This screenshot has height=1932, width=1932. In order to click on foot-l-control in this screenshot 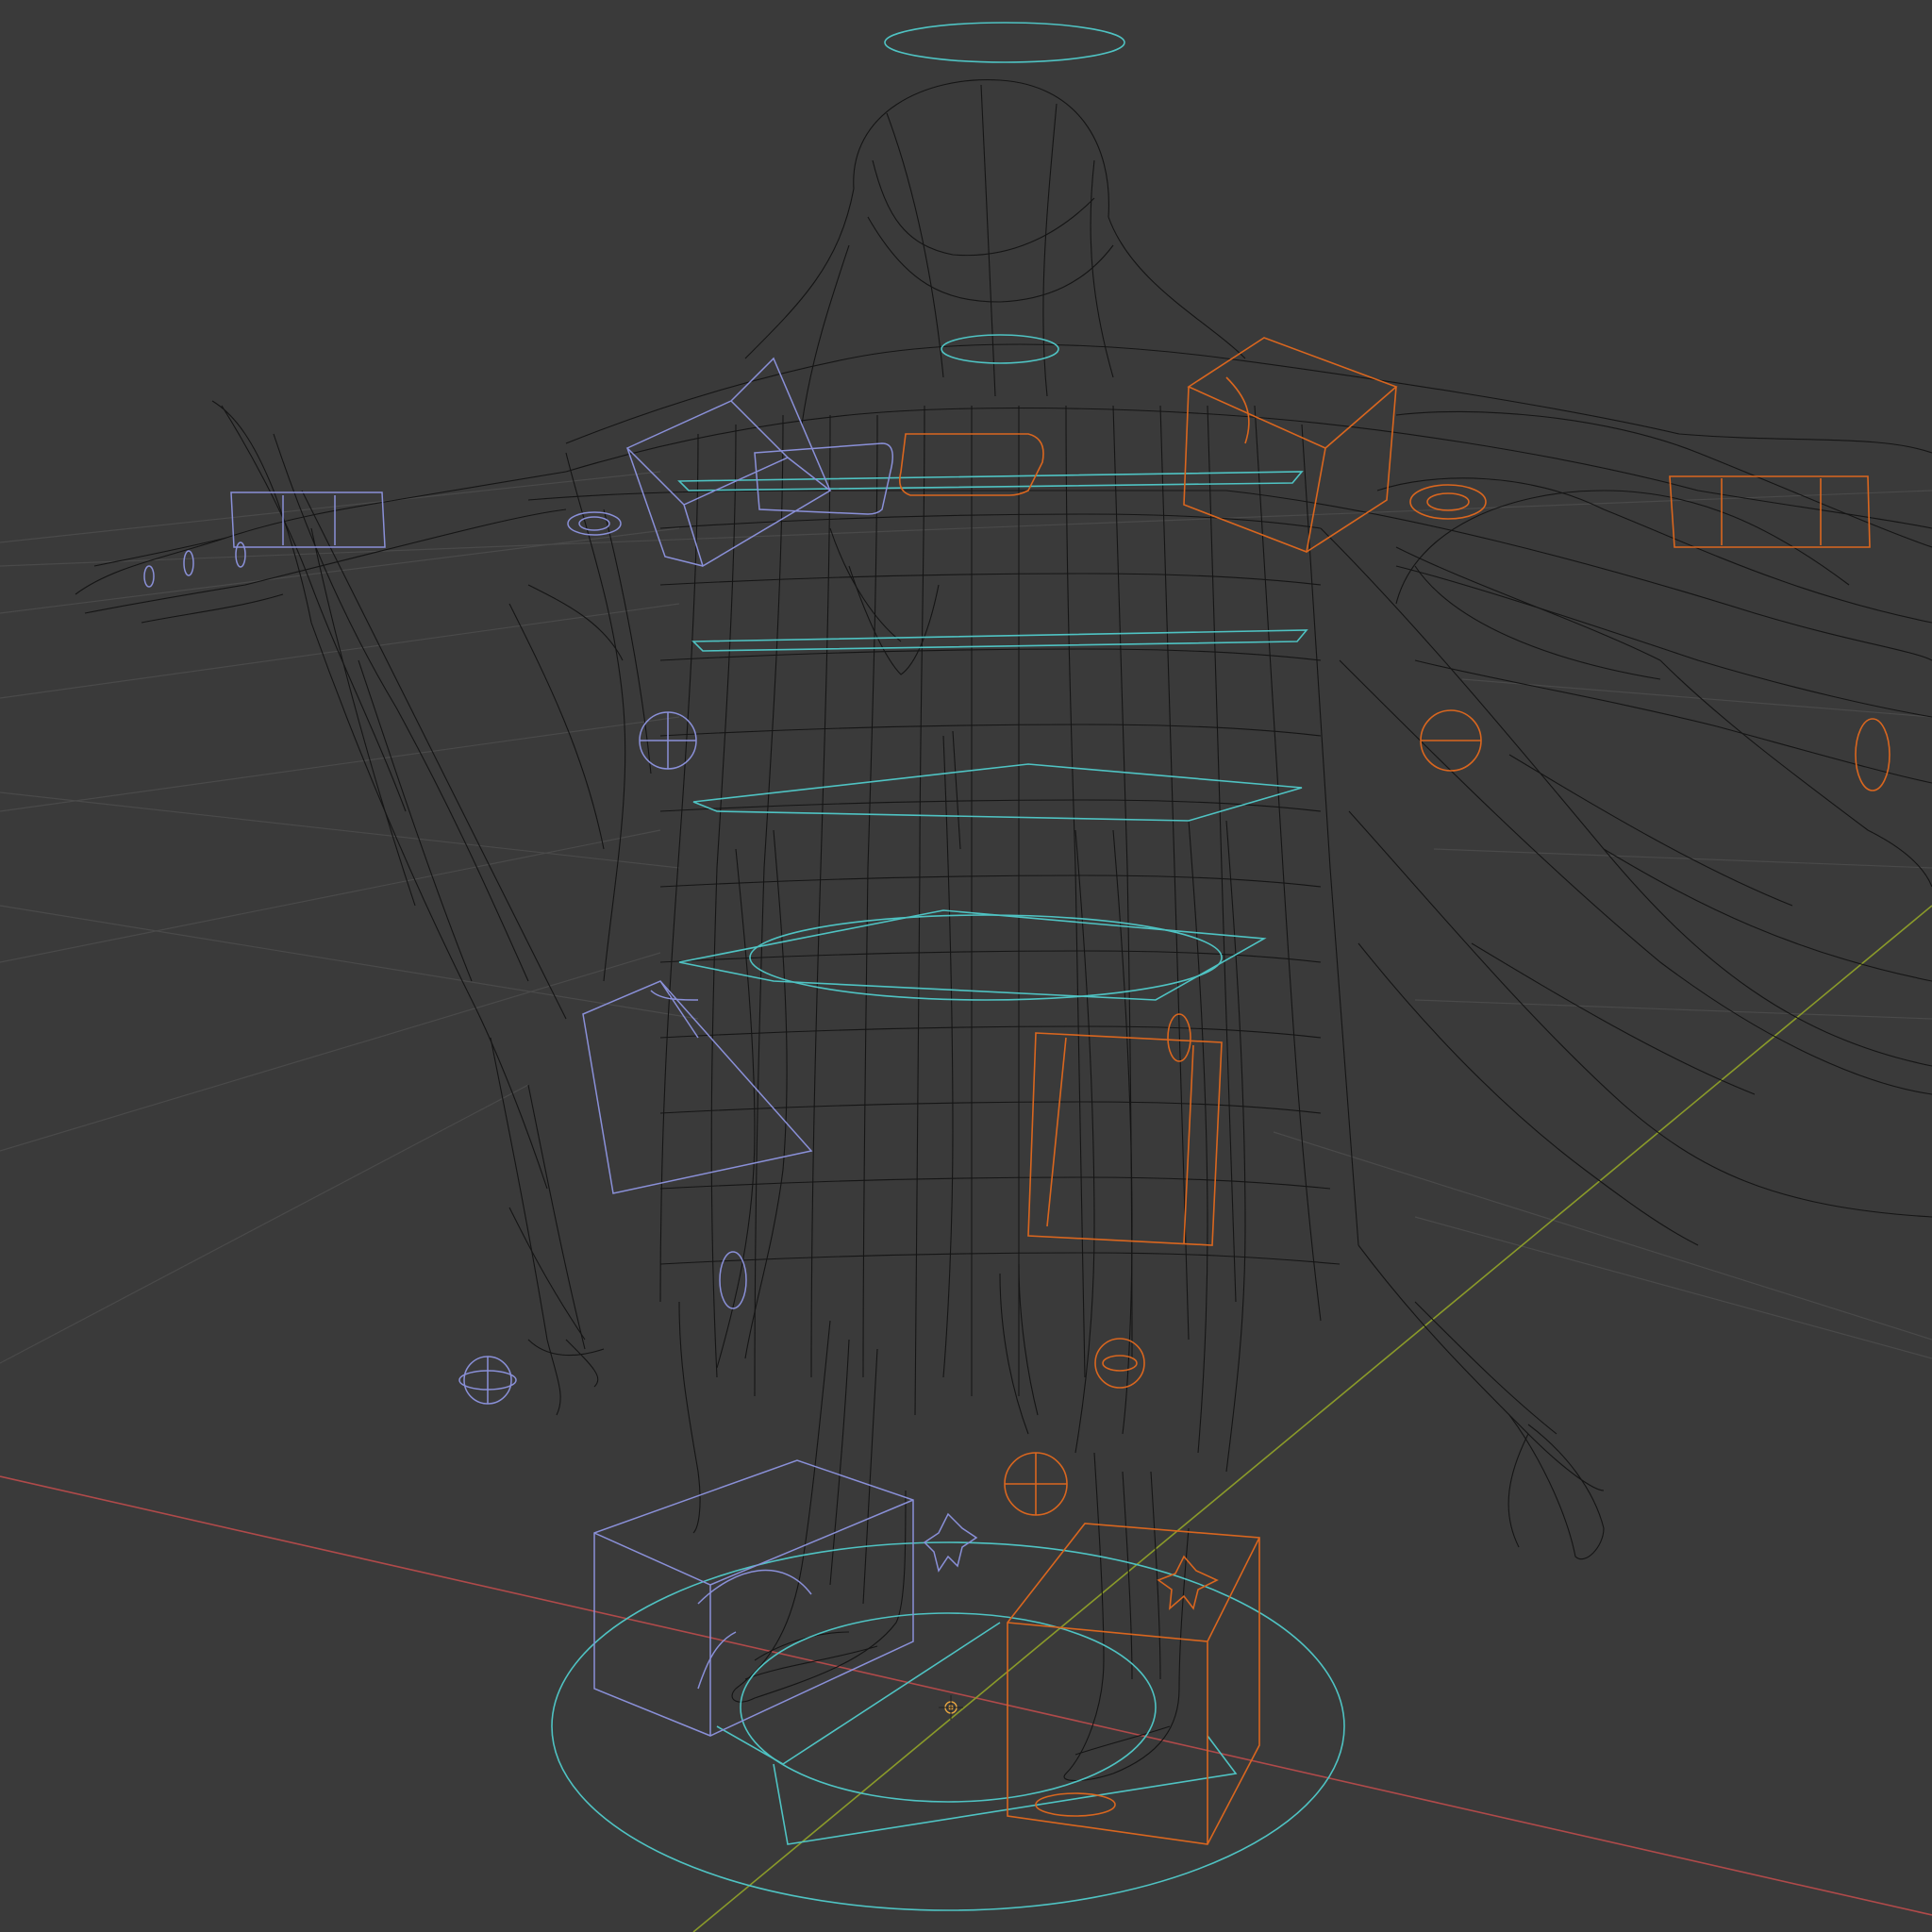, I will do `click(753, 1598)`.